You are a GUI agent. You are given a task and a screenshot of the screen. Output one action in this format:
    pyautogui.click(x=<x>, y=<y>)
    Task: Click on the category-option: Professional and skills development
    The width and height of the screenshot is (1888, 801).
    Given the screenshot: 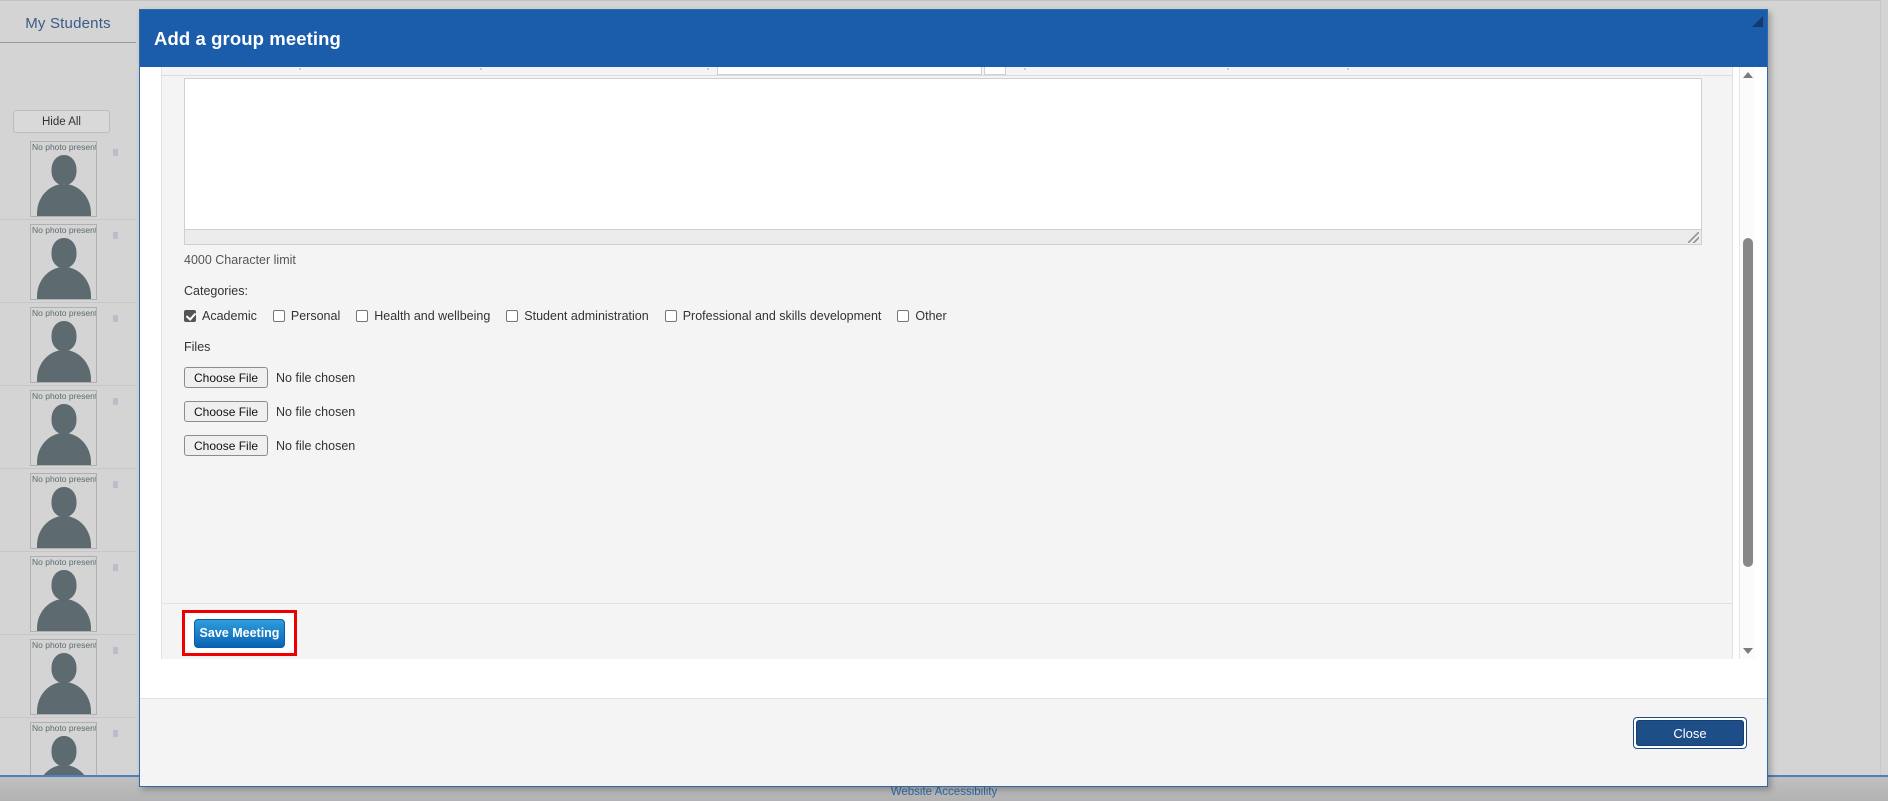 What is the action you would take?
    pyautogui.click(x=773, y=316)
    